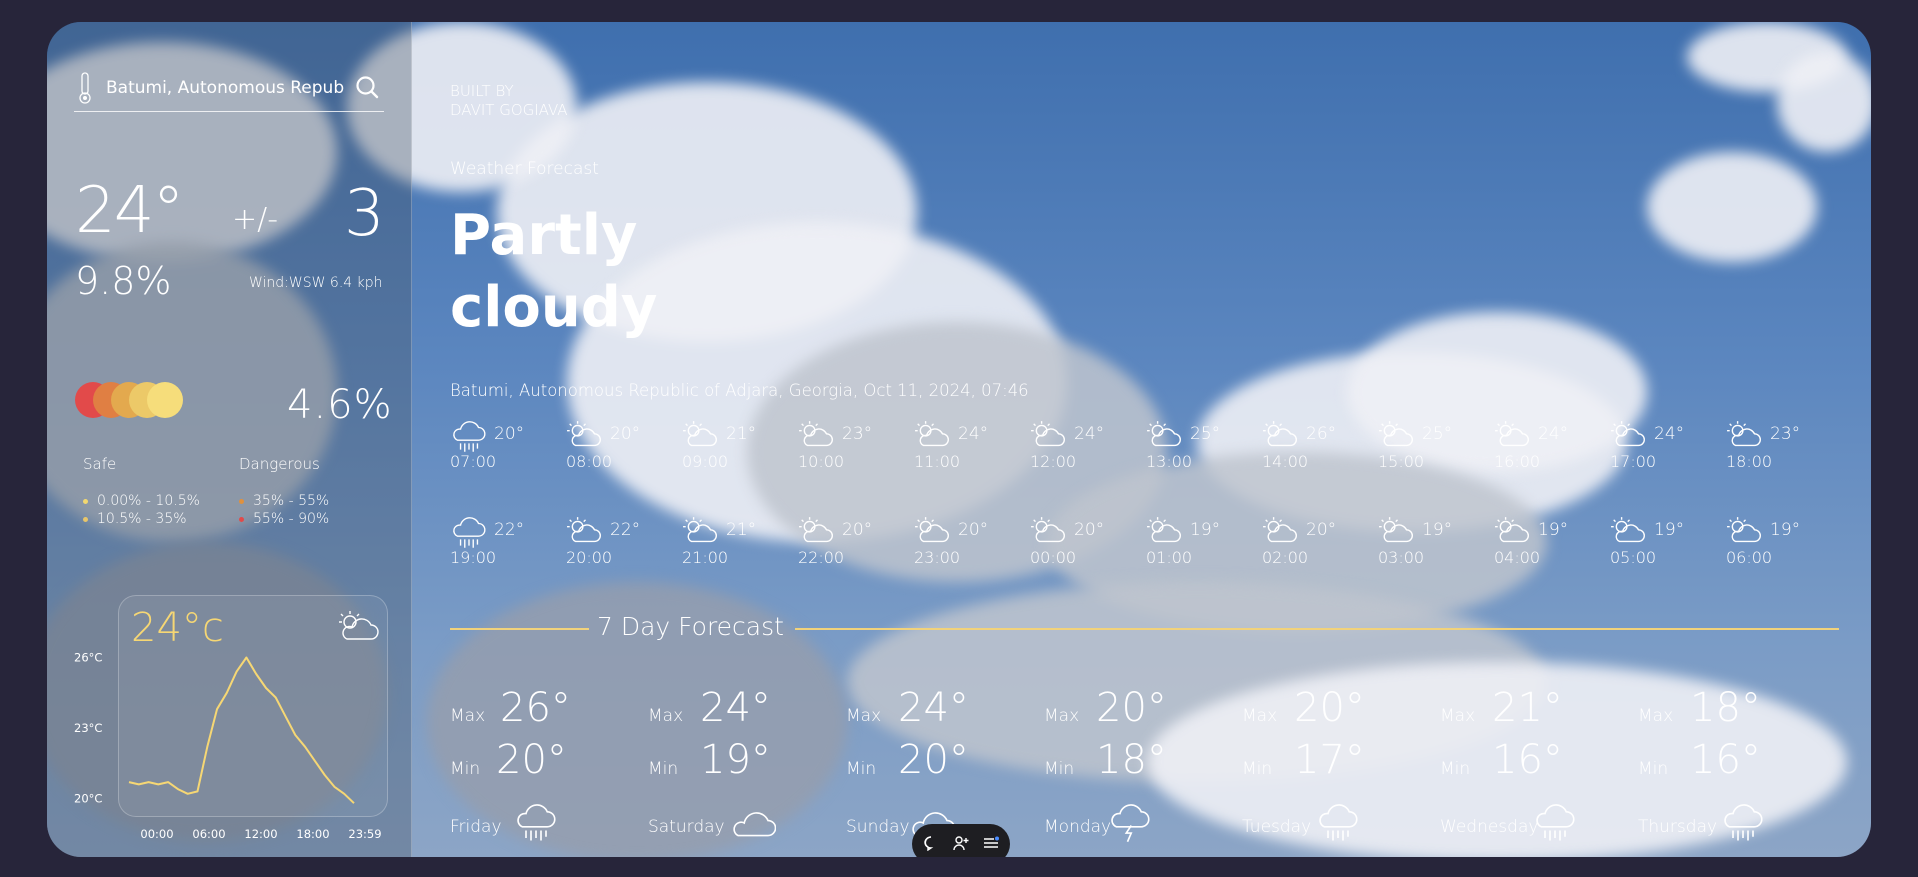 Image resolution: width=1918 pixels, height=877 pixels. What do you see at coordinates (1321, 434) in the screenshot?
I see `hourly-temp: 26°` at bounding box center [1321, 434].